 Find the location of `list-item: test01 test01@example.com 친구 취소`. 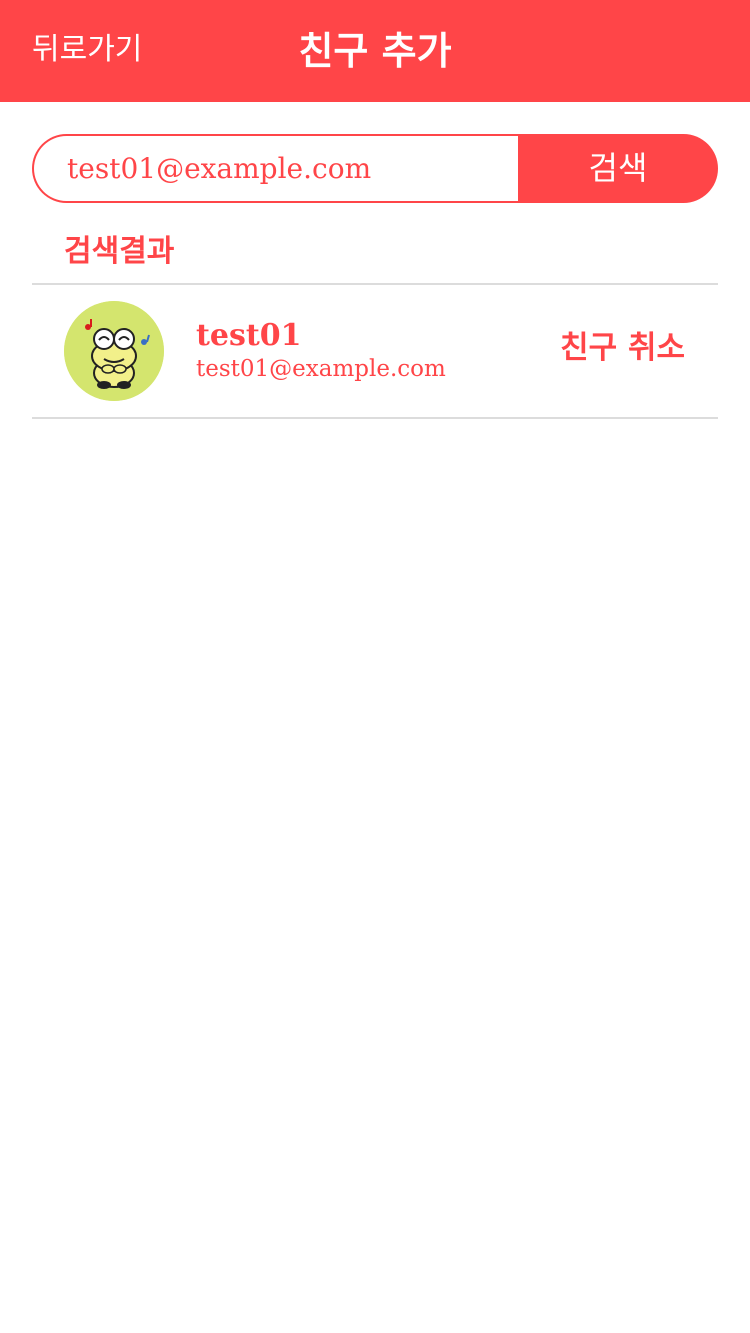

list-item: test01 test01@example.com 친구 취소 is located at coordinates (375, 351).